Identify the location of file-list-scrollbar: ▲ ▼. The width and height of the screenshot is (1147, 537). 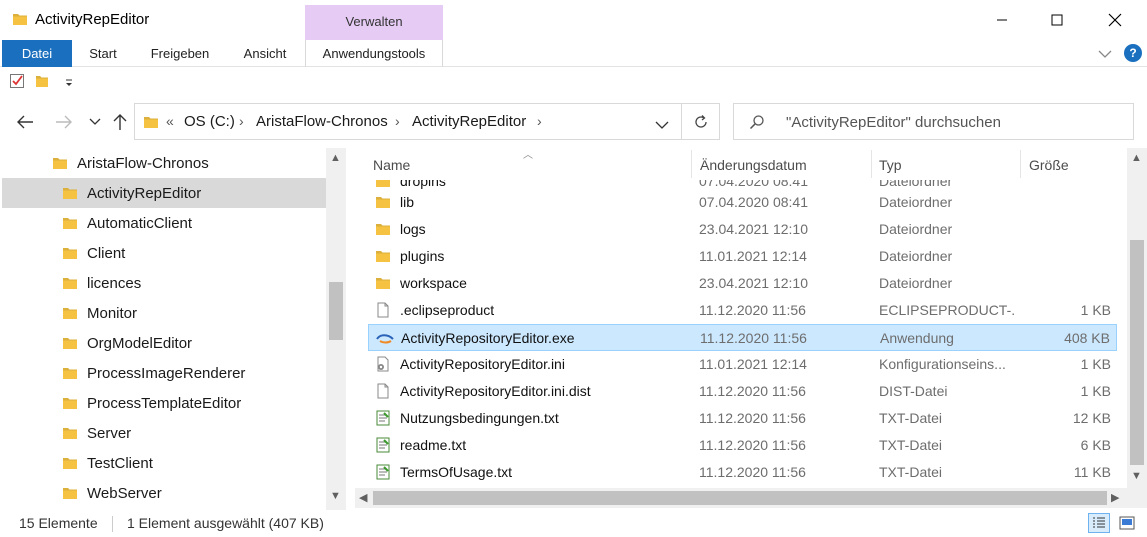
(1137, 318).